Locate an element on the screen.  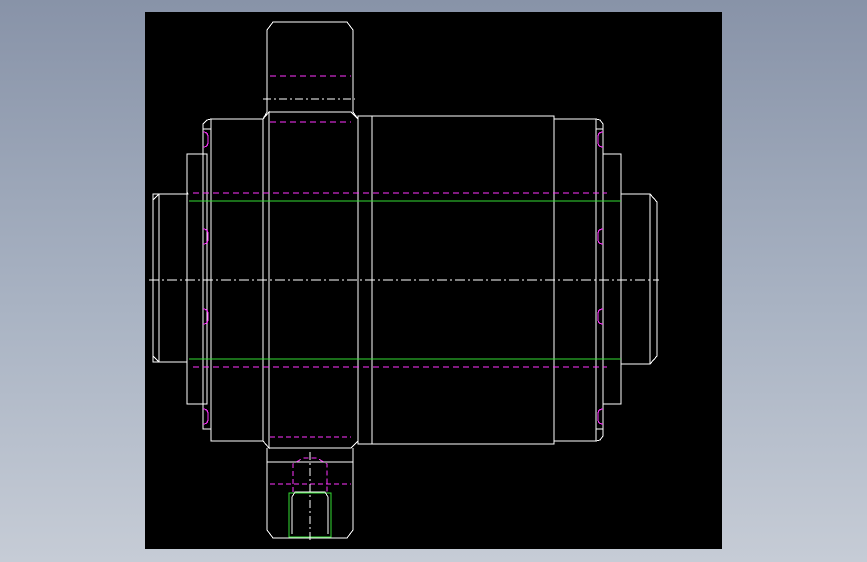
left-end-cap is located at coordinates (170, 277).